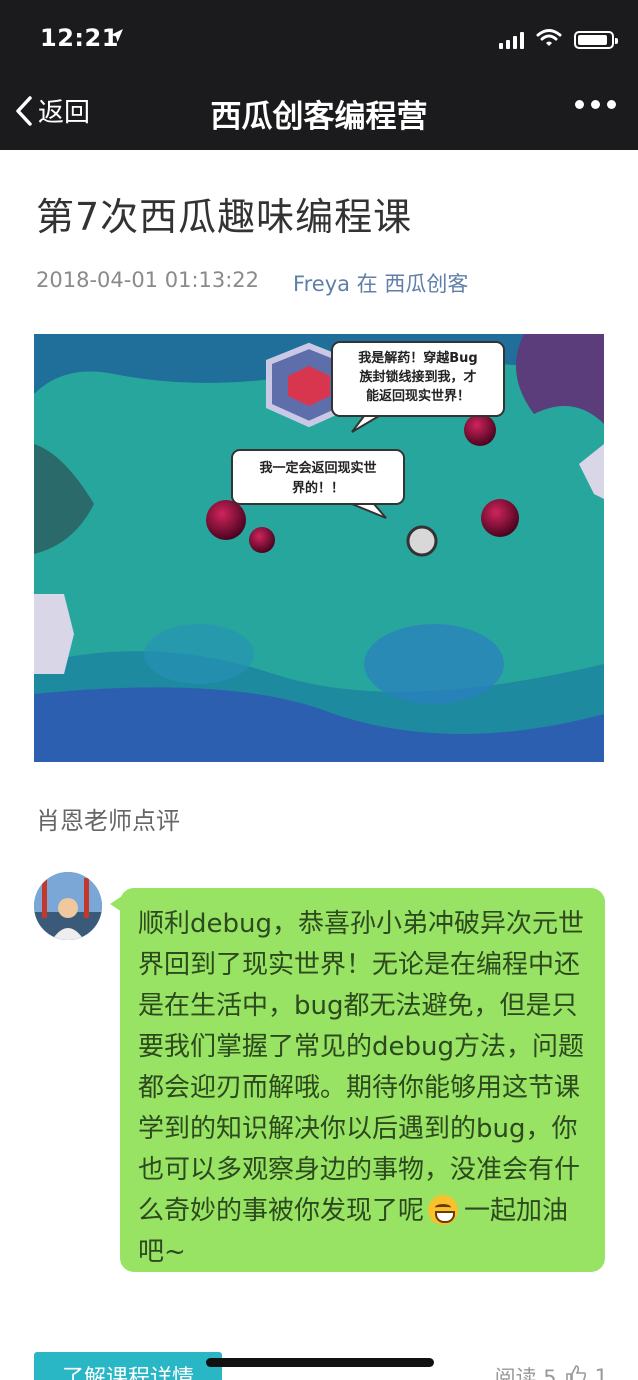 The image size is (638, 1380). What do you see at coordinates (601, 1372) in the screenshot?
I see `like-count: 1` at bounding box center [601, 1372].